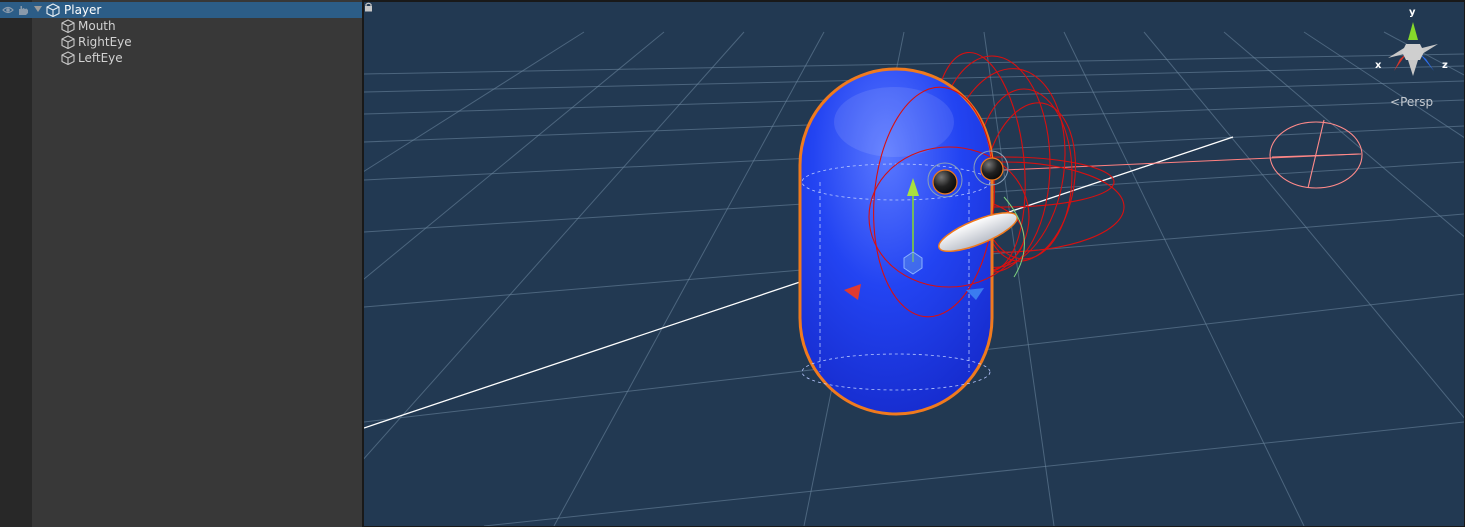 The width and height of the screenshot is (1465, 527). I want to click on pickable-hand-icon, so click(23, 10).